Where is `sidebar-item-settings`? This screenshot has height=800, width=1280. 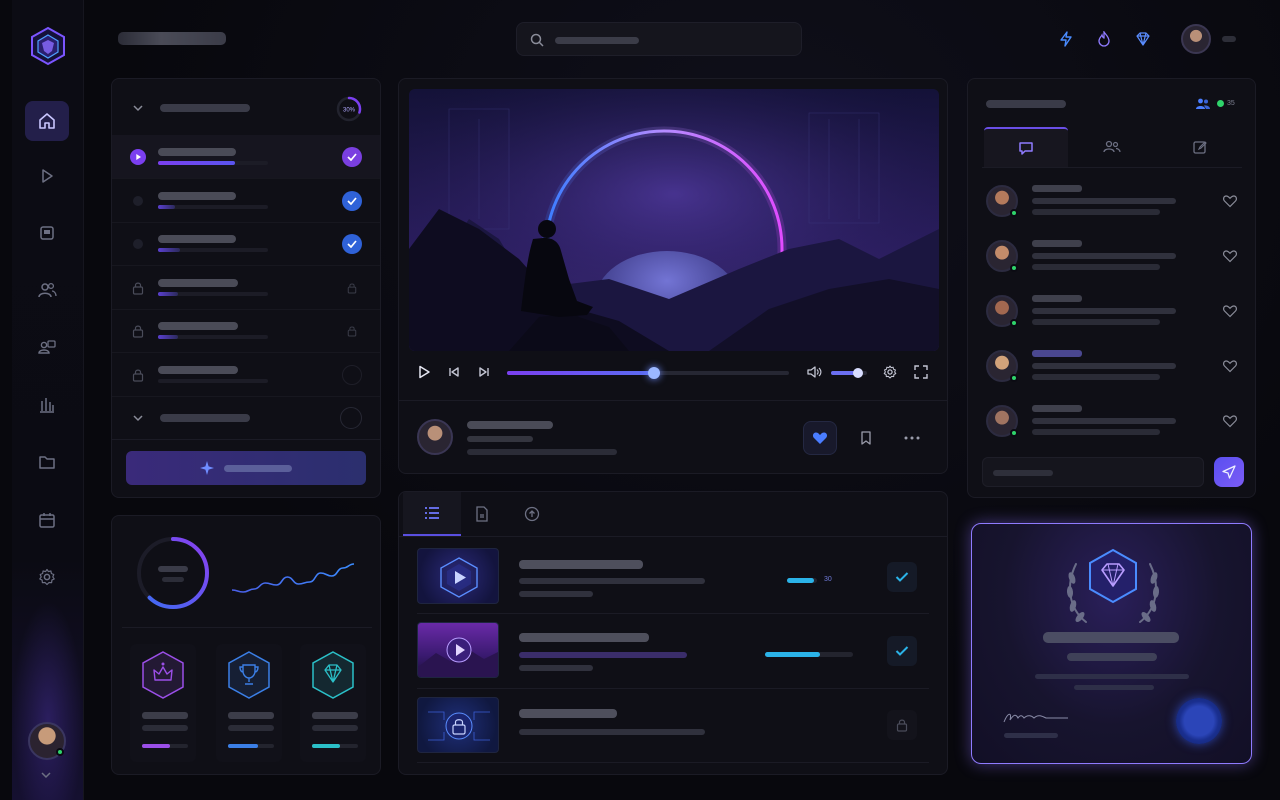 sidebar-item-settings is located at coordinates (47, 577).